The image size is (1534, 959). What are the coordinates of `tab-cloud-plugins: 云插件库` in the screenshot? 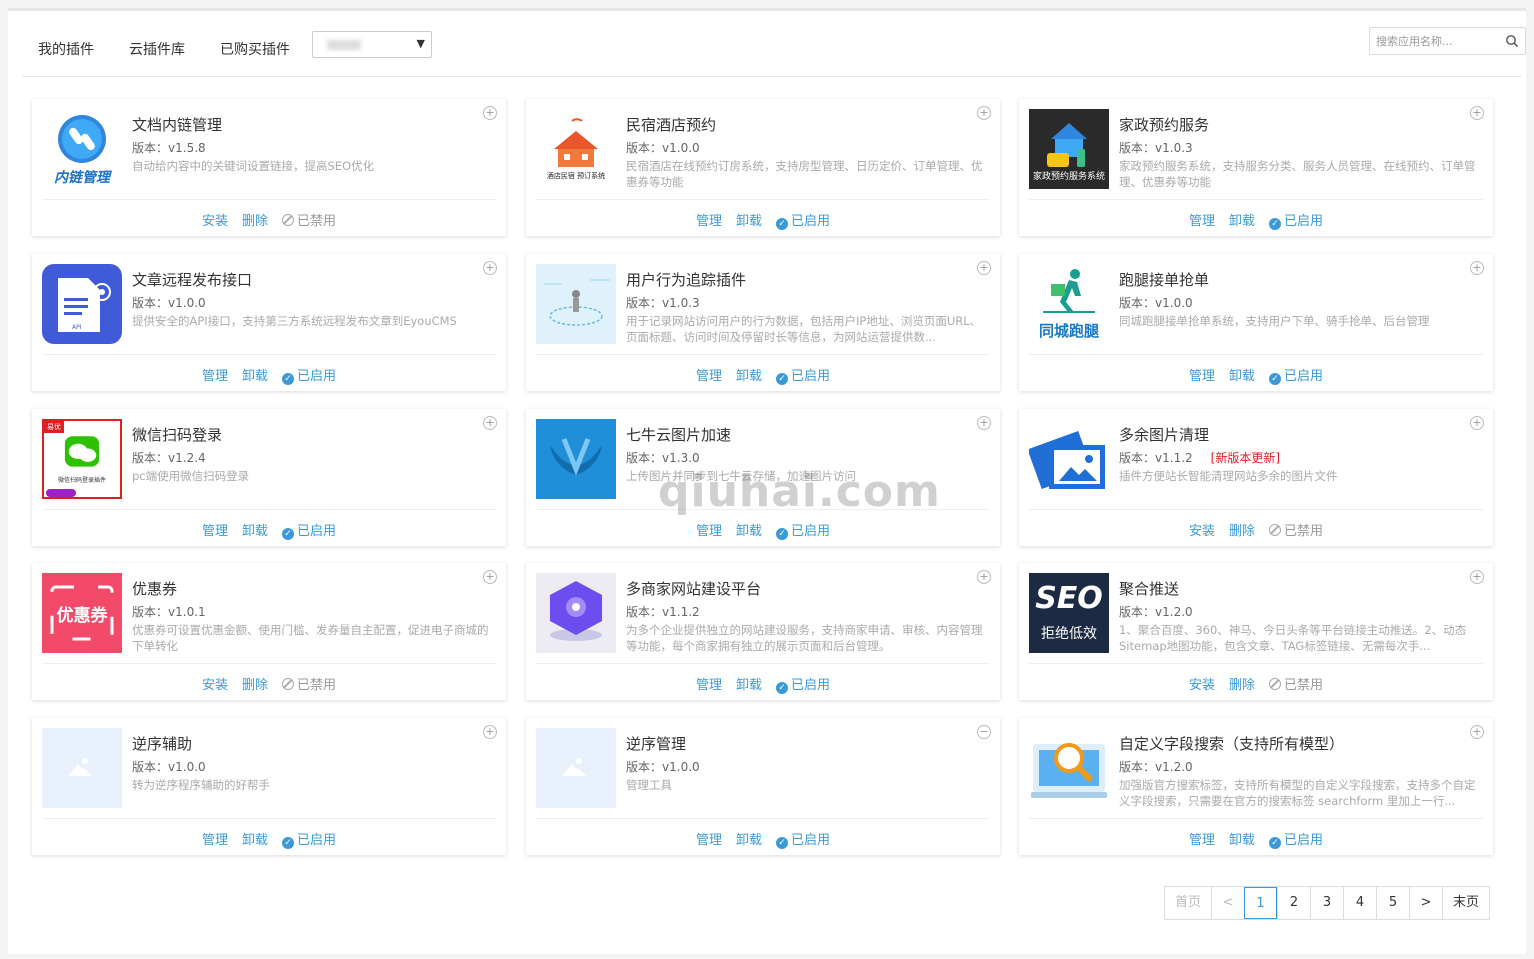 It's located at (157, 49).